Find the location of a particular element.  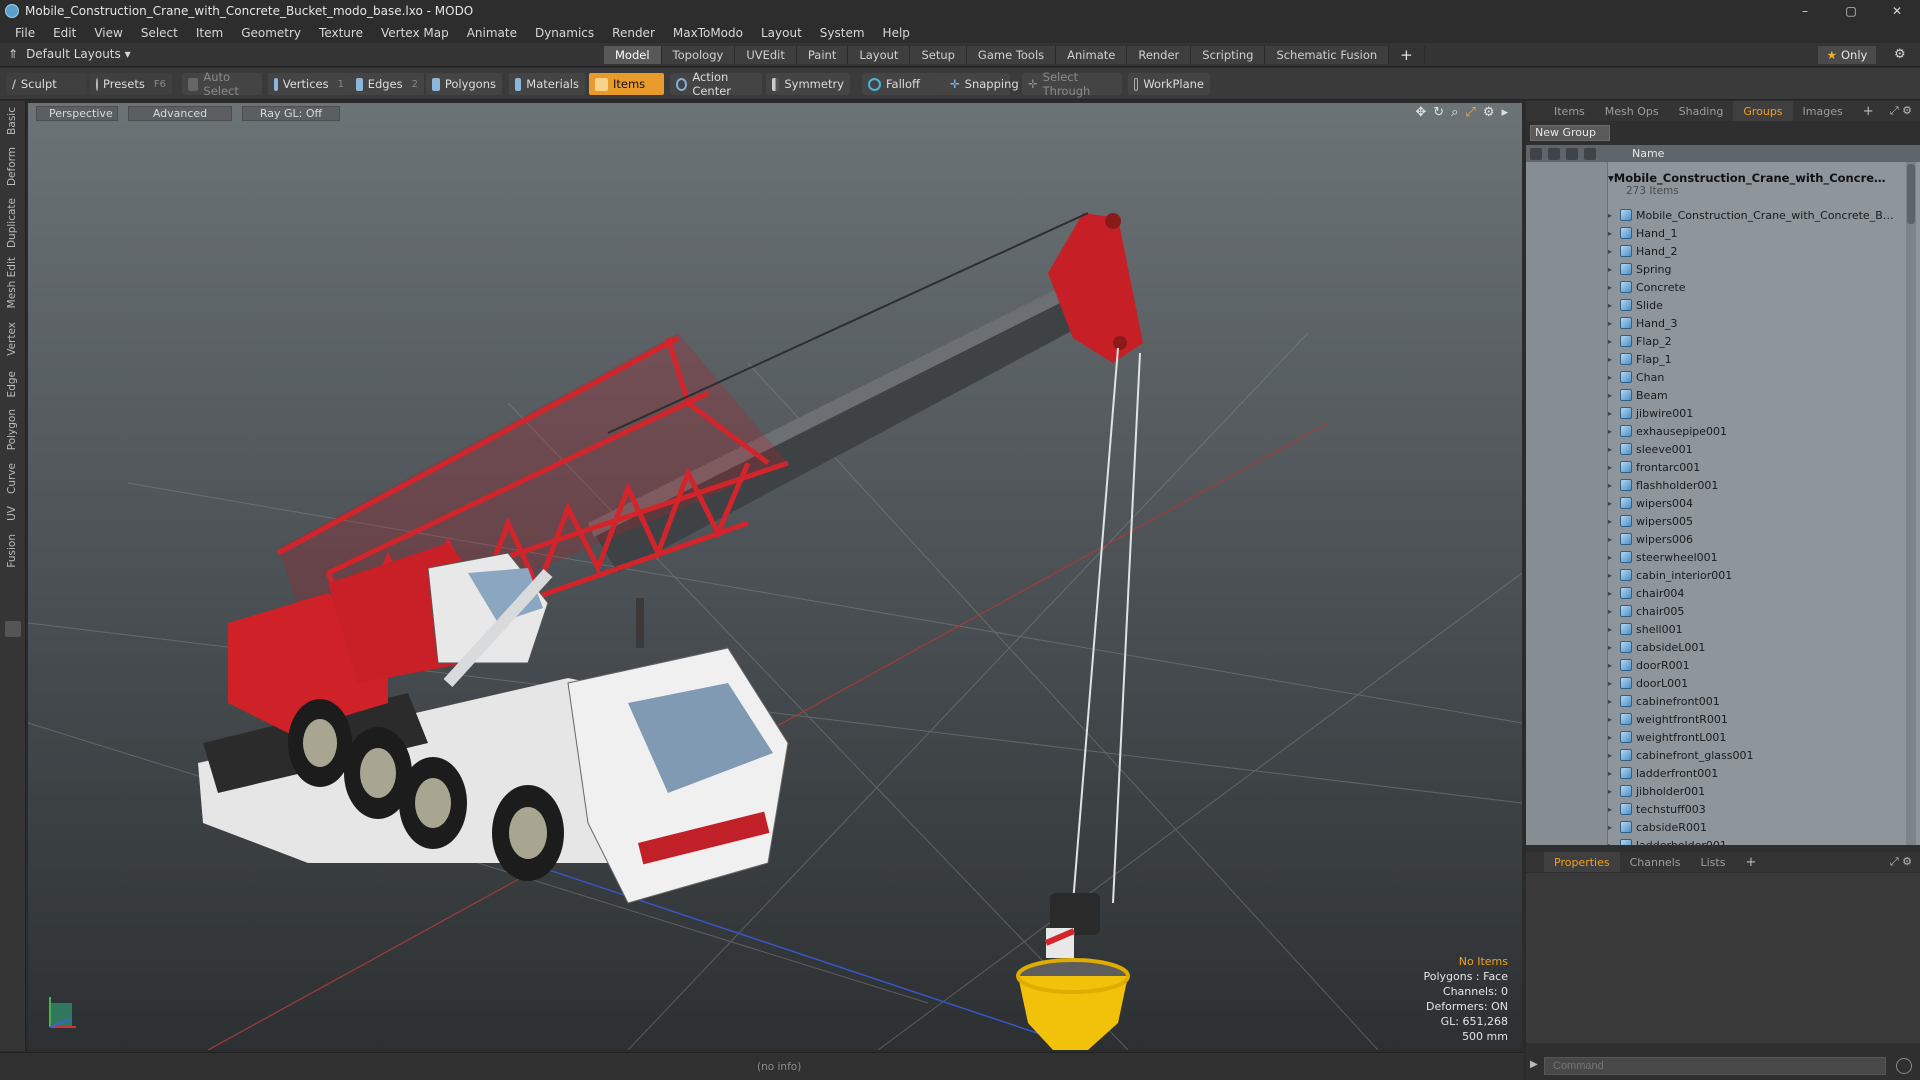

group-member-row: ▸ Concrete is located at coordinates (1758, 287).